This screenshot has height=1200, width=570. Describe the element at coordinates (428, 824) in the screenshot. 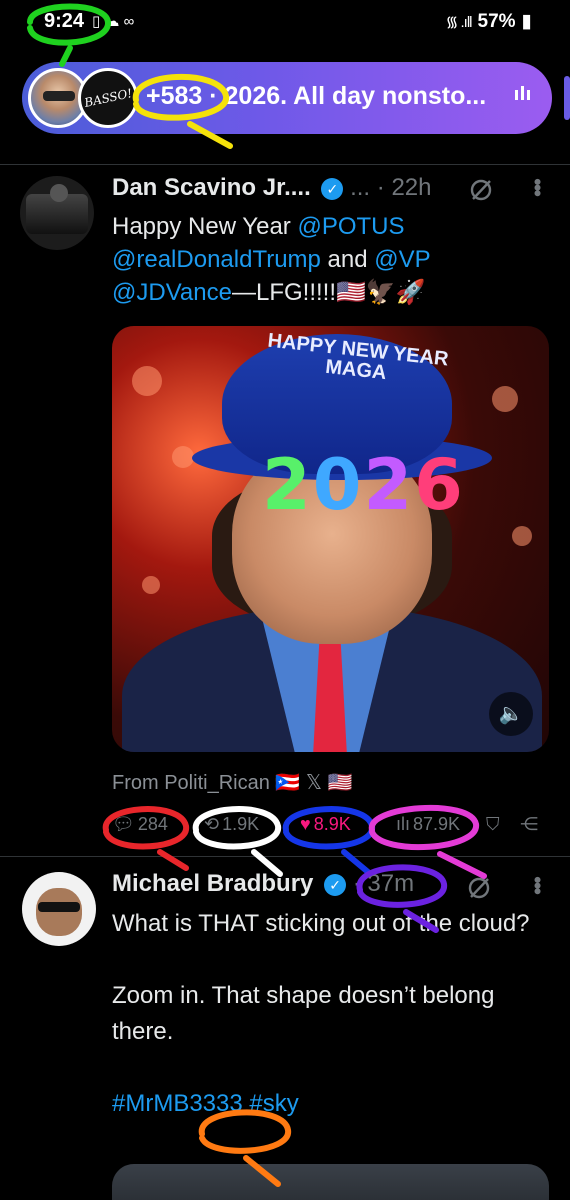

I see `views-button: ılı 87.9K` at that location.